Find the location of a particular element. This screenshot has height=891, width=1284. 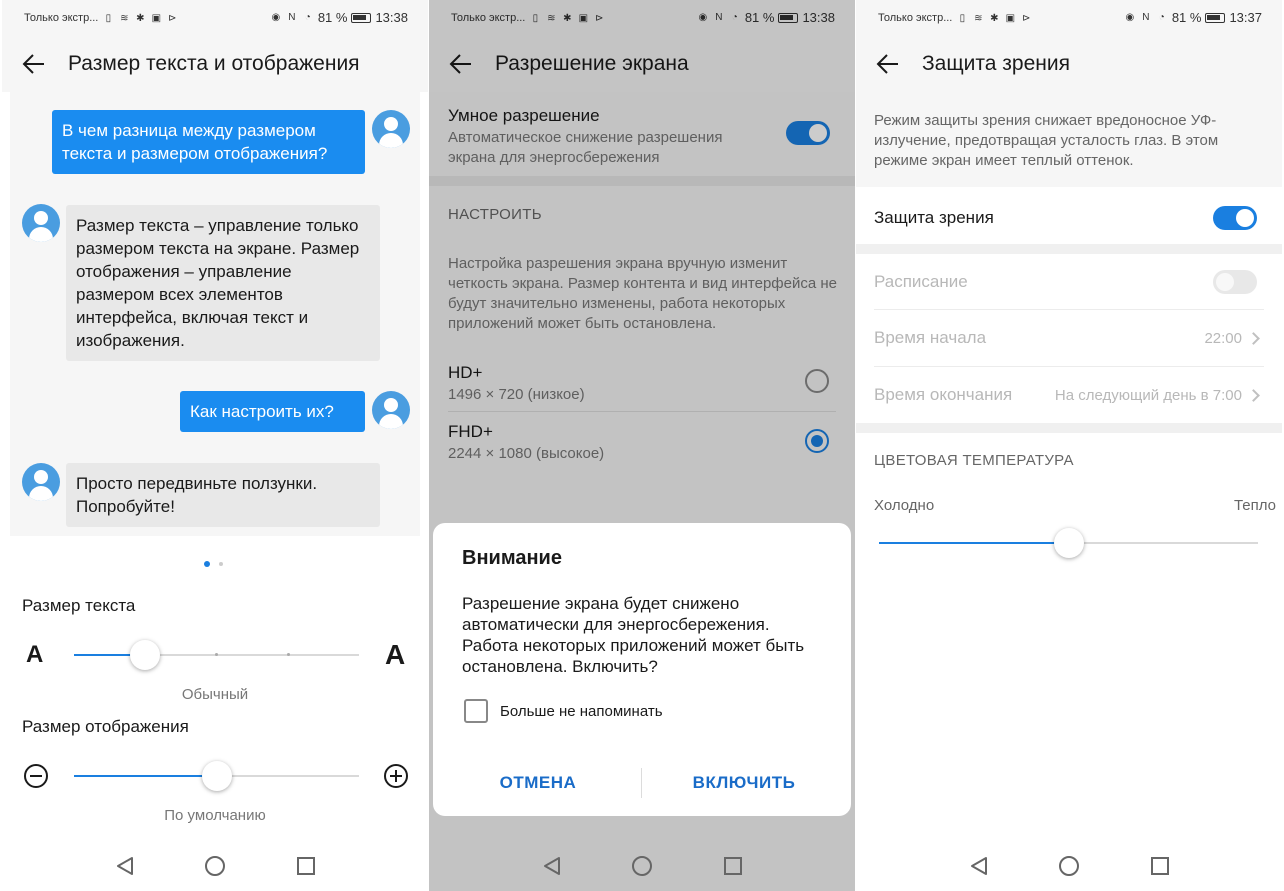

page-dot is located at coordinates (221, 564).